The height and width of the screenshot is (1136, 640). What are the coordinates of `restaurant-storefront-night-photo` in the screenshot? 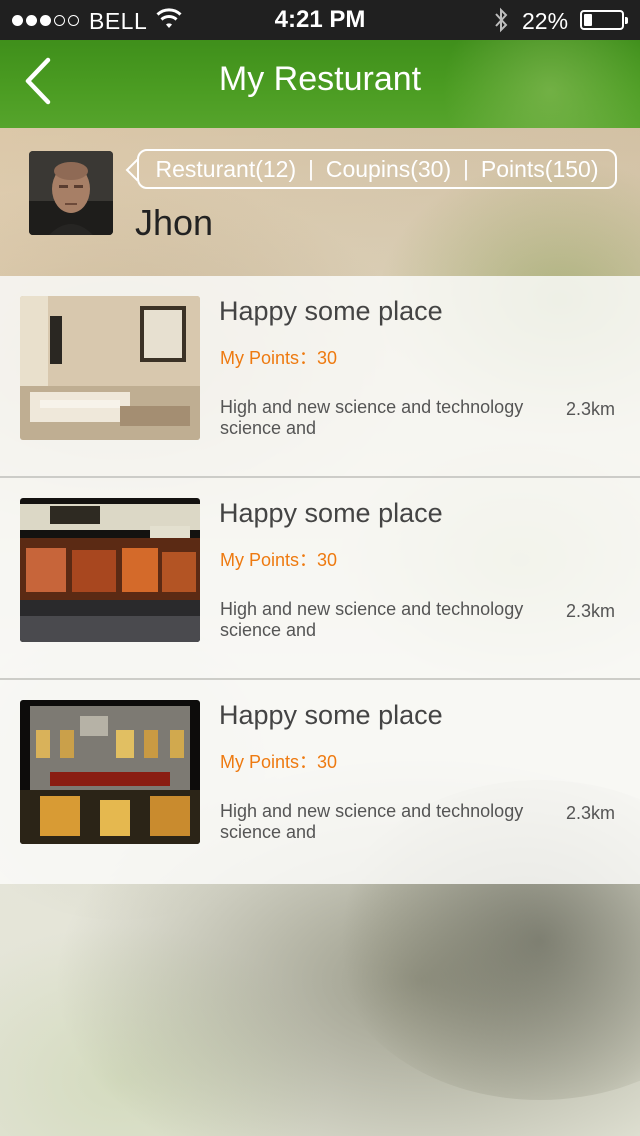 It's located at (110, 570).